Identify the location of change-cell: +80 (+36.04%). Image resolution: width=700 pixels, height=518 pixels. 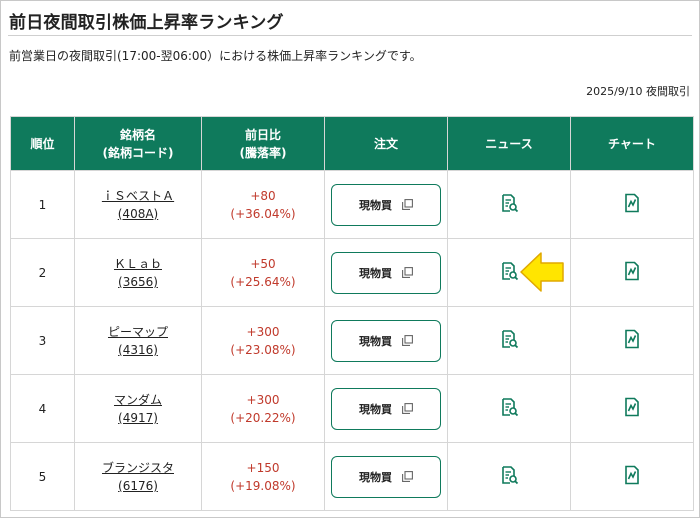
(263, 204).